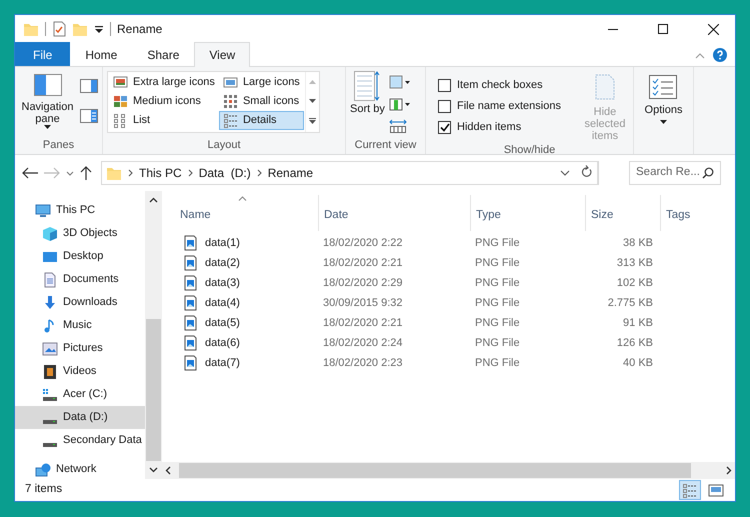 Image resolution: width=750 pixels, height=517 pixels. What do you see at coordinates (527, 213) in the screenshot?
I see `column-header: Type` at bounding box center [527, 213].